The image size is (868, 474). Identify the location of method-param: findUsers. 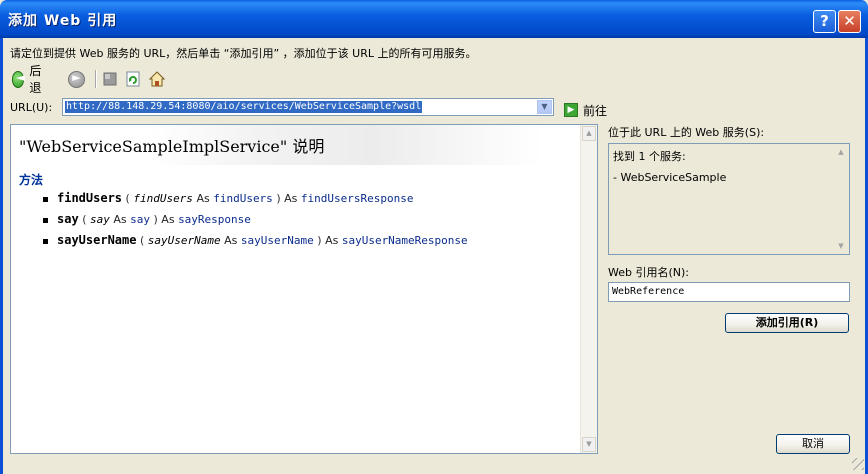
(163, 198).